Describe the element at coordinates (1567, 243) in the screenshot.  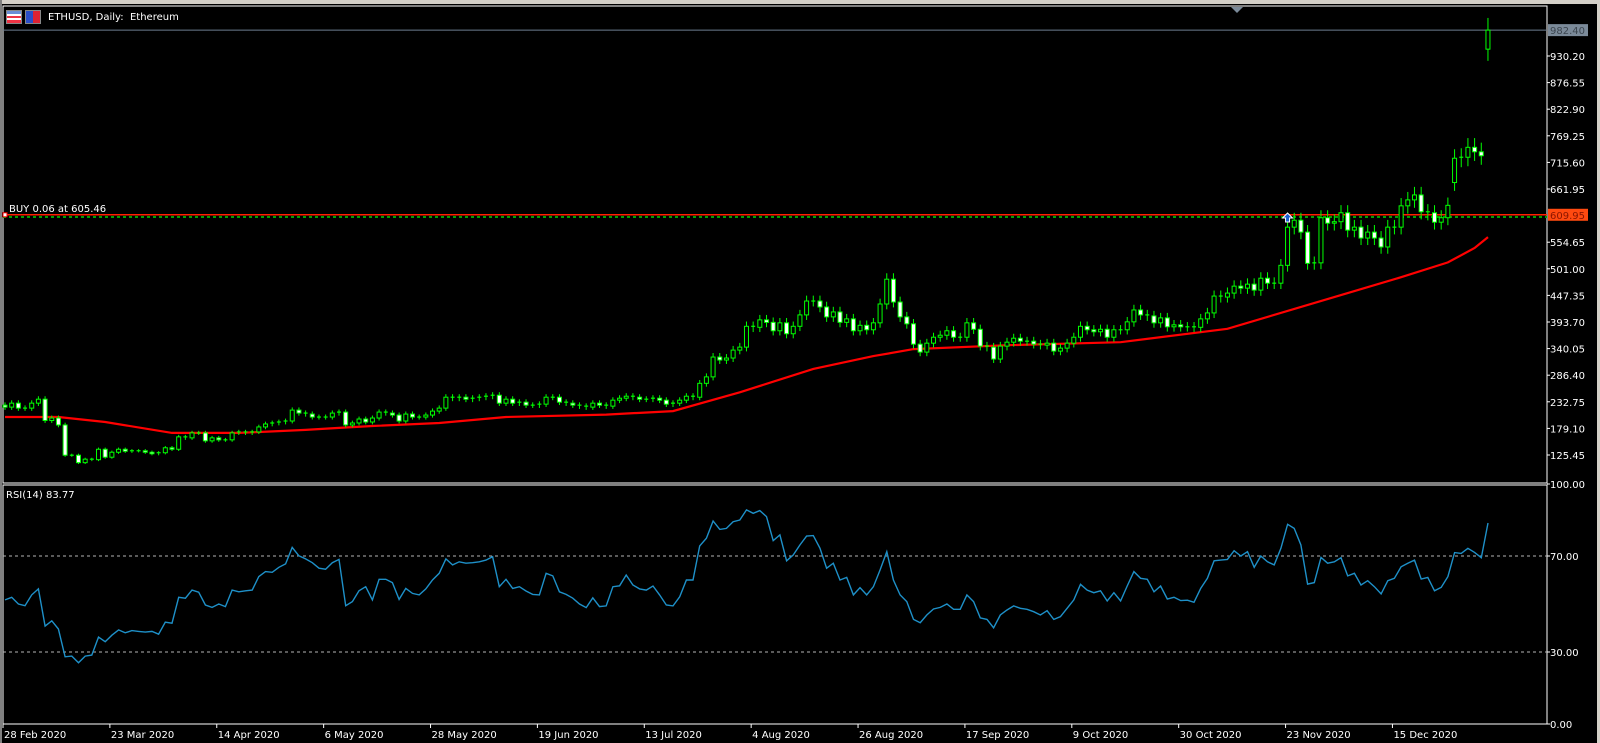
I see `price-axis-label: 554.65` at that location.